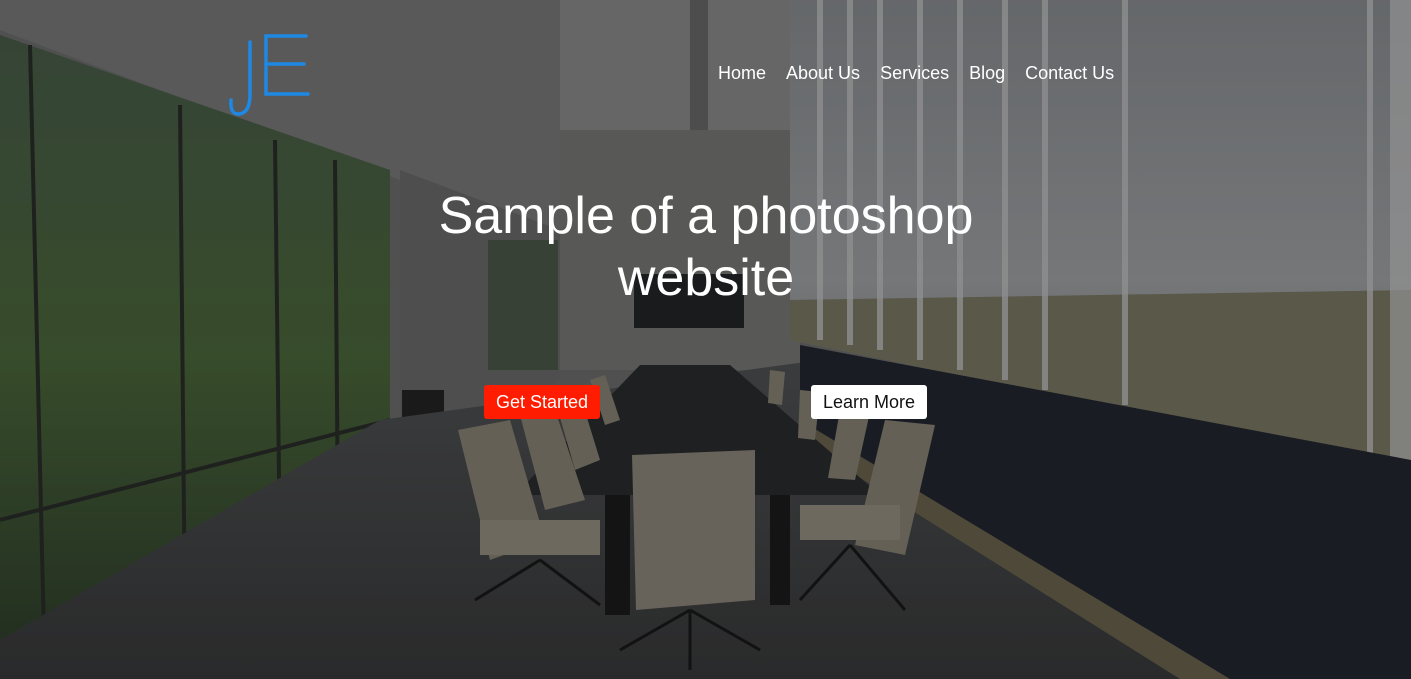 The image size is (1411, 679). I want to click on nav-item-about-us: About Us, so click(823, 73).